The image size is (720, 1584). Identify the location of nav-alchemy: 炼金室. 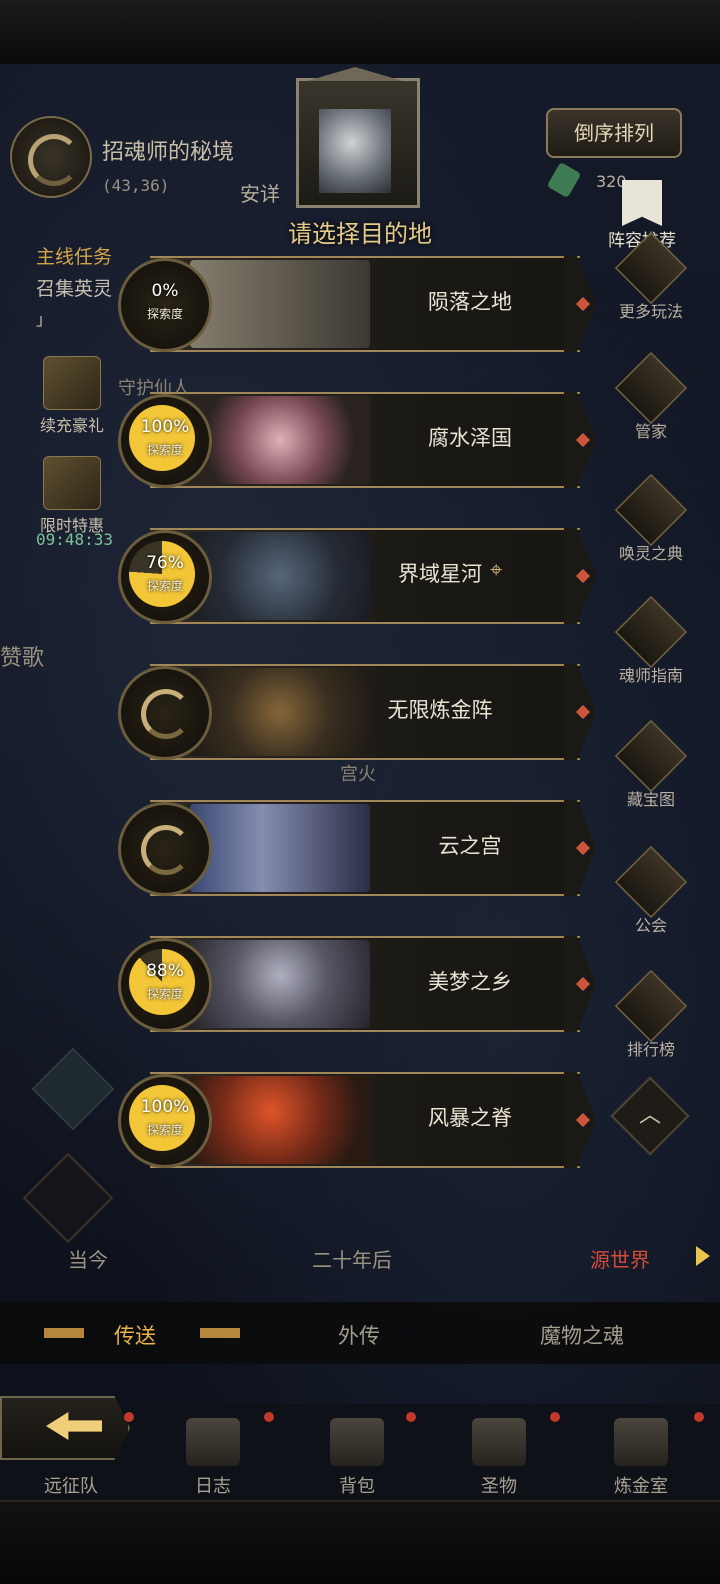
(641, 1458).